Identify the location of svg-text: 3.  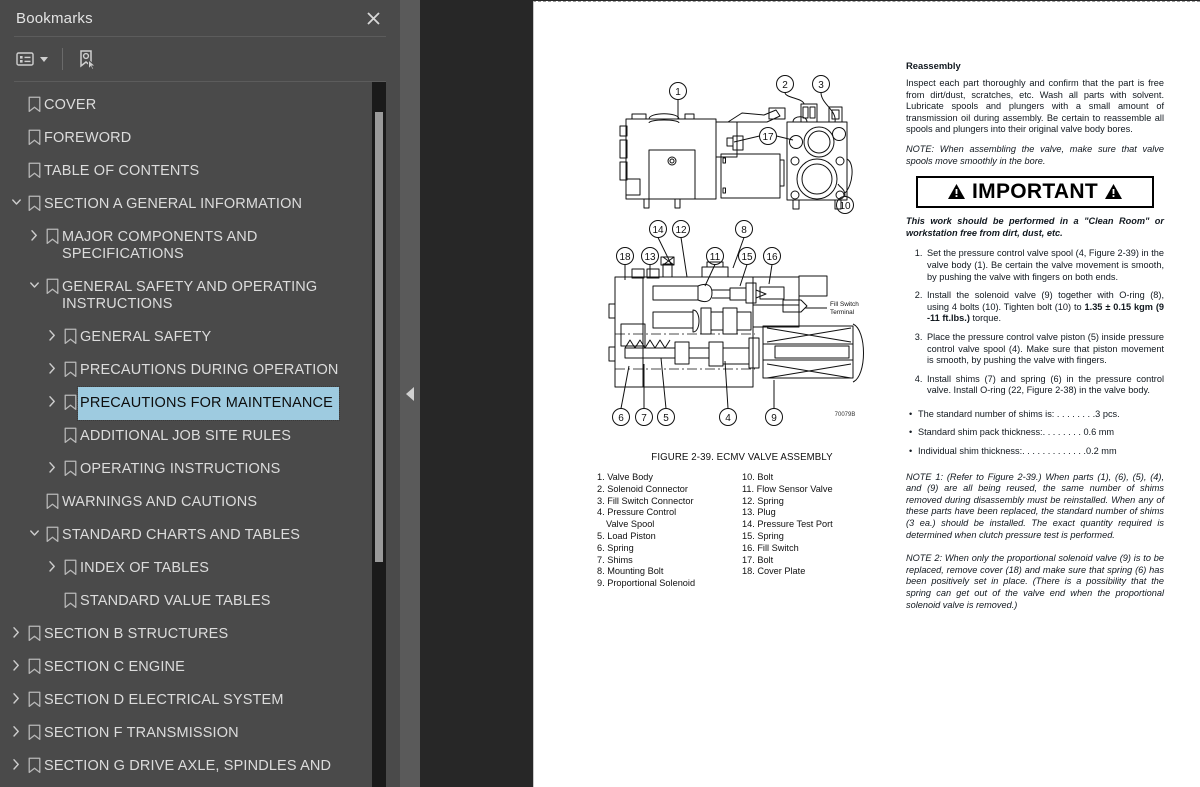
(821, 85).